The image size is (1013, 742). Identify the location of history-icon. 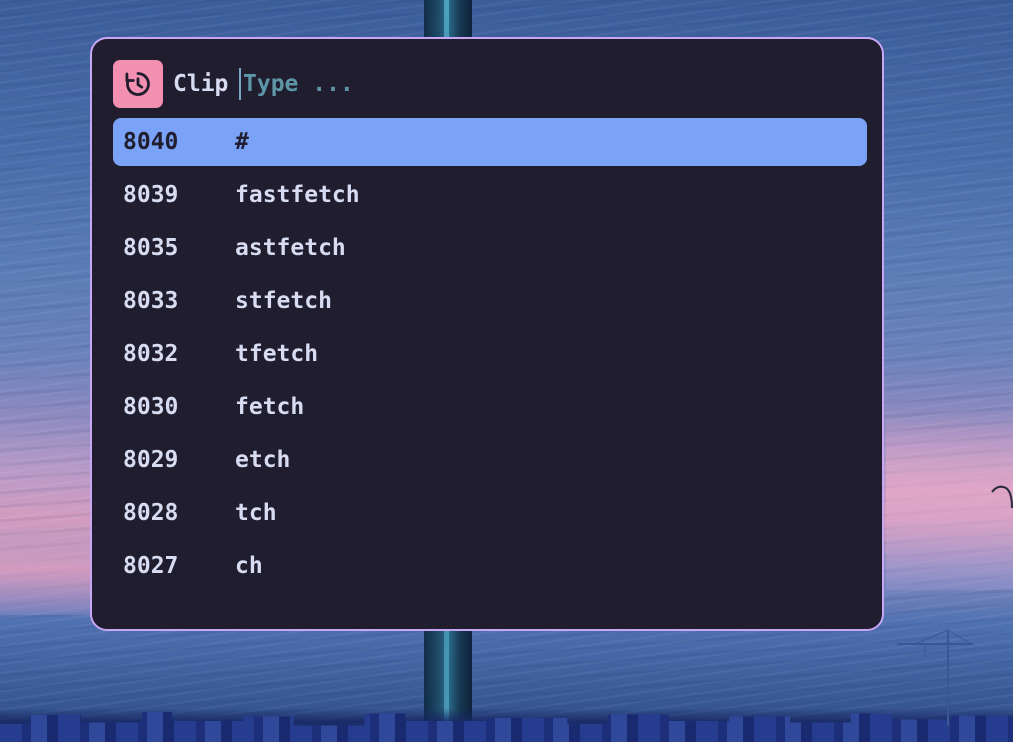
(137, 84).